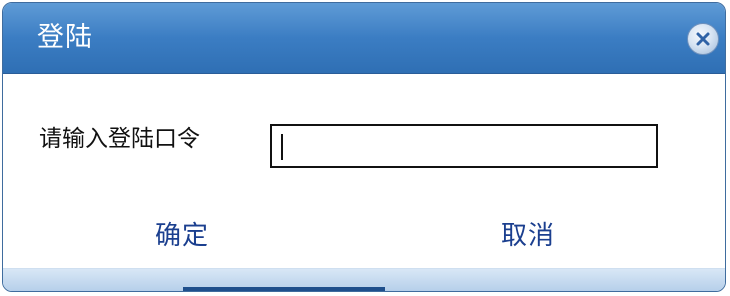 This screenshot has width=730, height=296. I want to click on close-button, so click(703, 39).